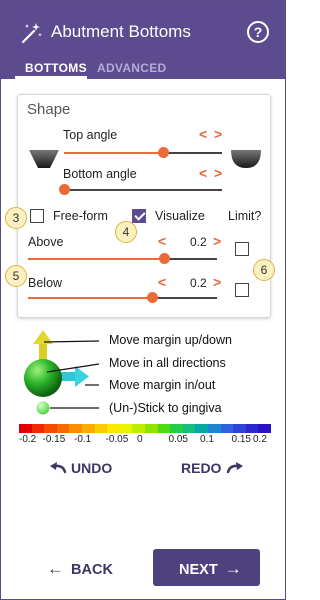 This screenshot has height=600, width=320. What do you see at coordinates (55, 568) in the screenshot?
I see `back-arrow-icon: ←` at bounding box center [55, 568].